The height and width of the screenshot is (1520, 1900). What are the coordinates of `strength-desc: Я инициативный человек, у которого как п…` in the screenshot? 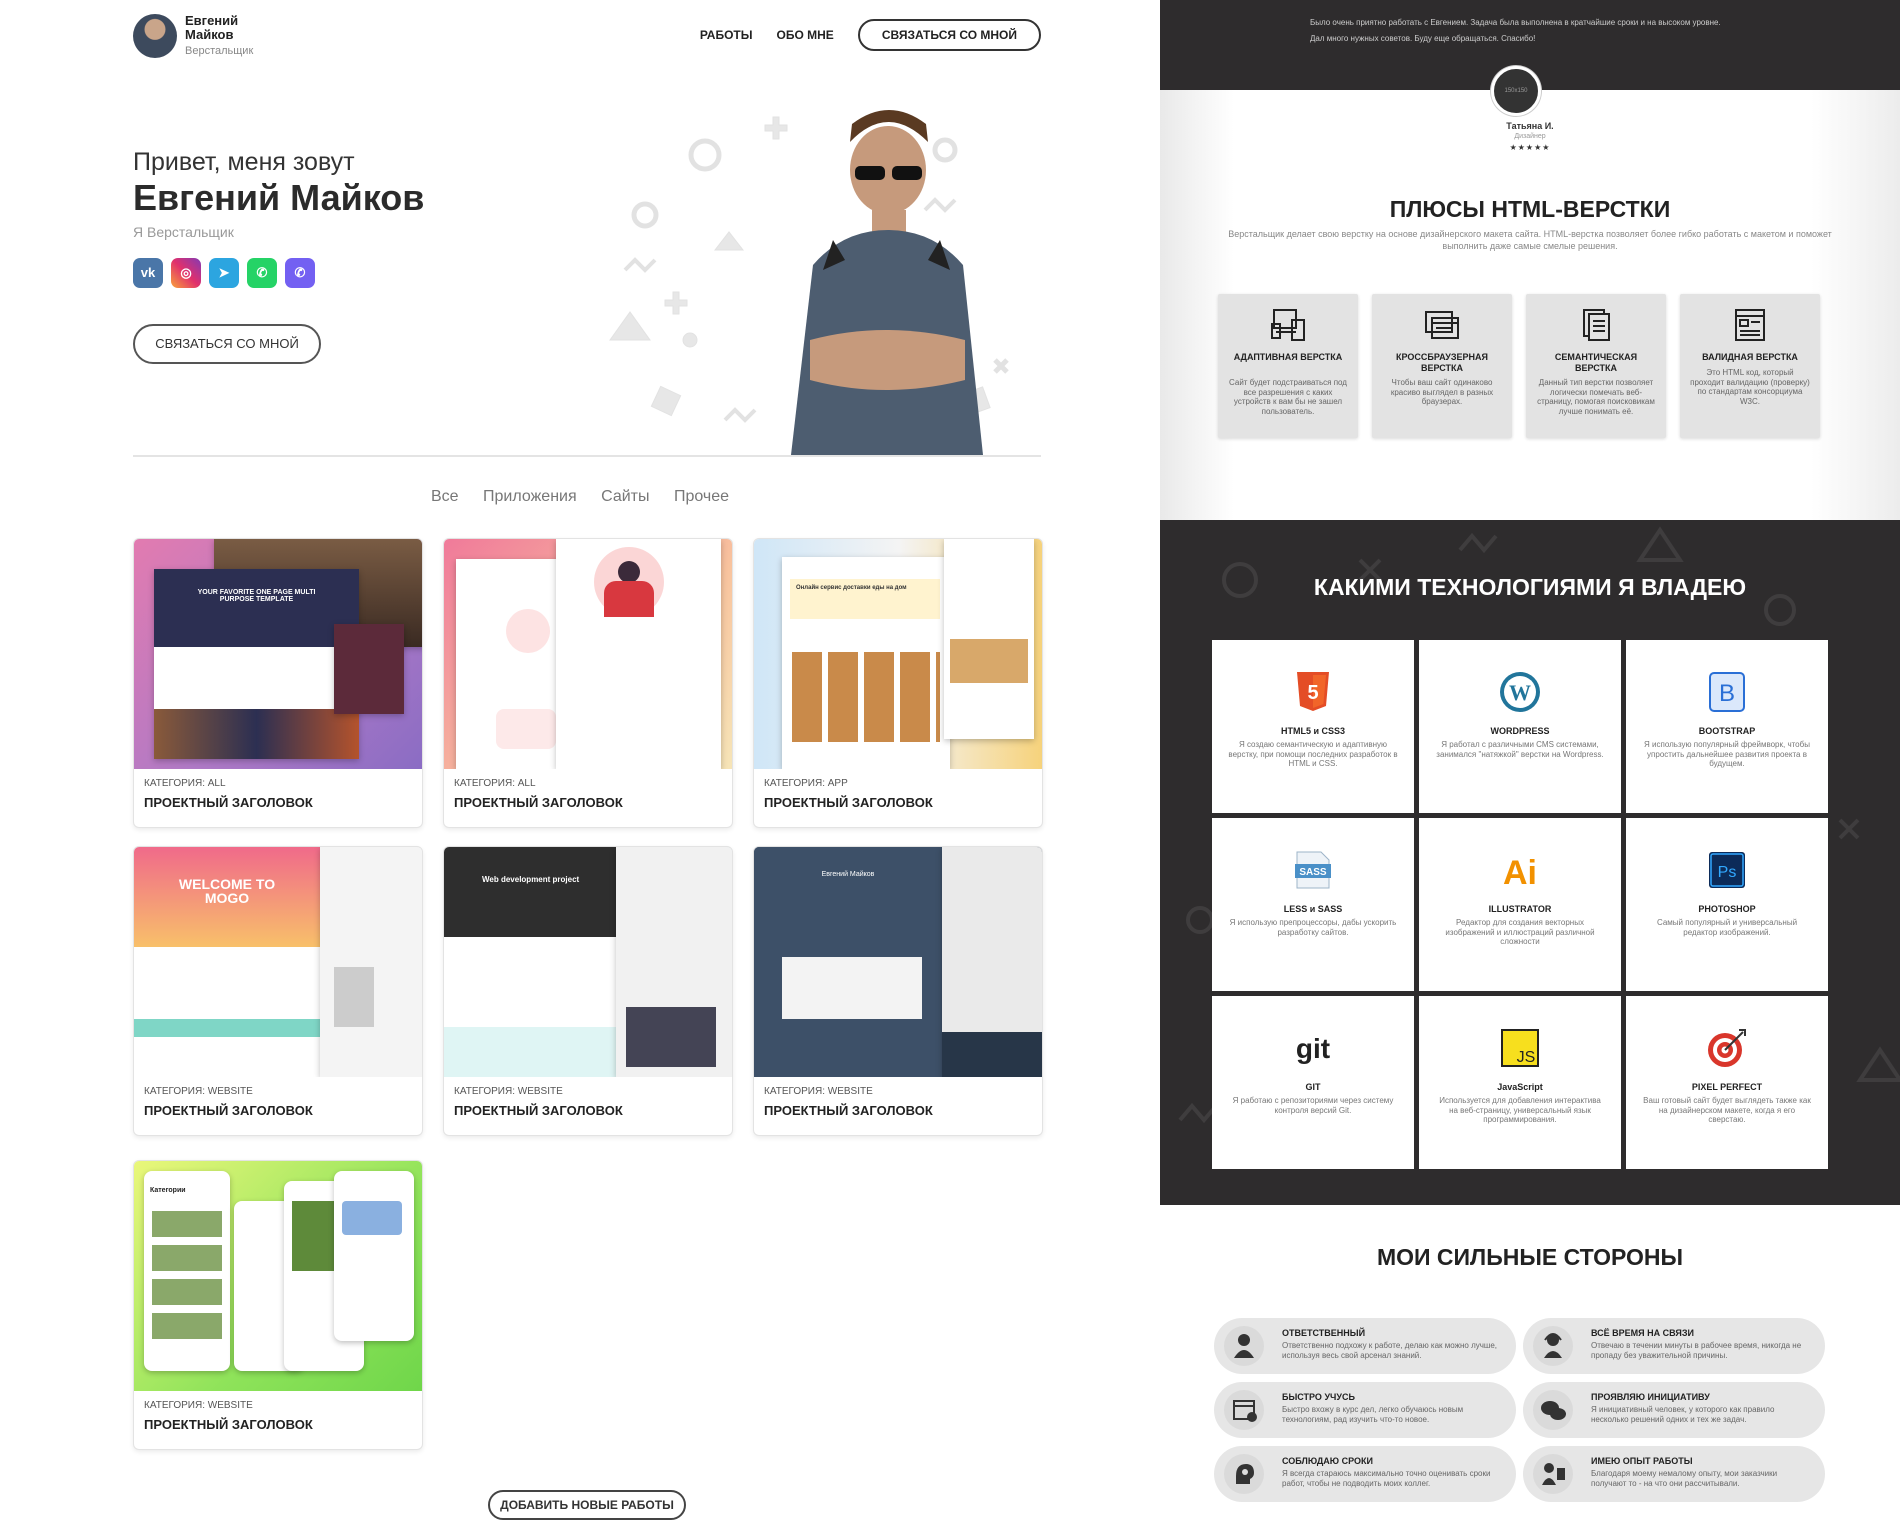 It's located at (1683, 1414).